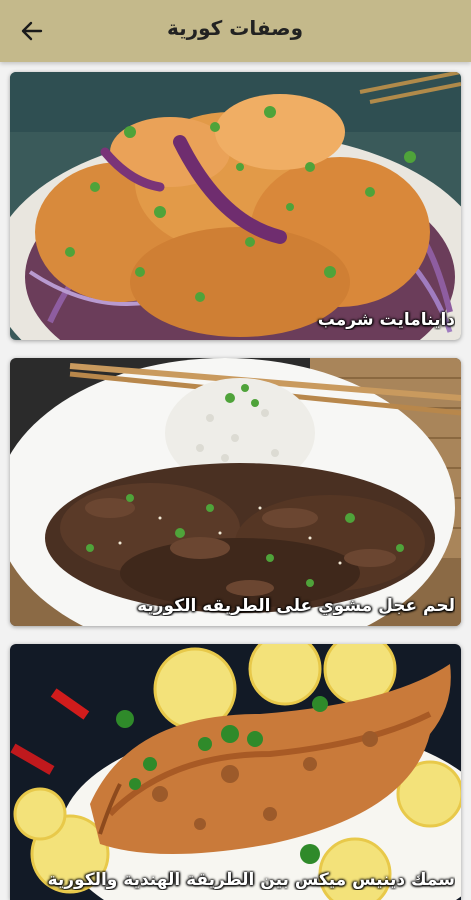 Image resolution: width=471 pixels, height=900 pixels. I want to click on page-title: وصفات كورية, so click(234, 28).